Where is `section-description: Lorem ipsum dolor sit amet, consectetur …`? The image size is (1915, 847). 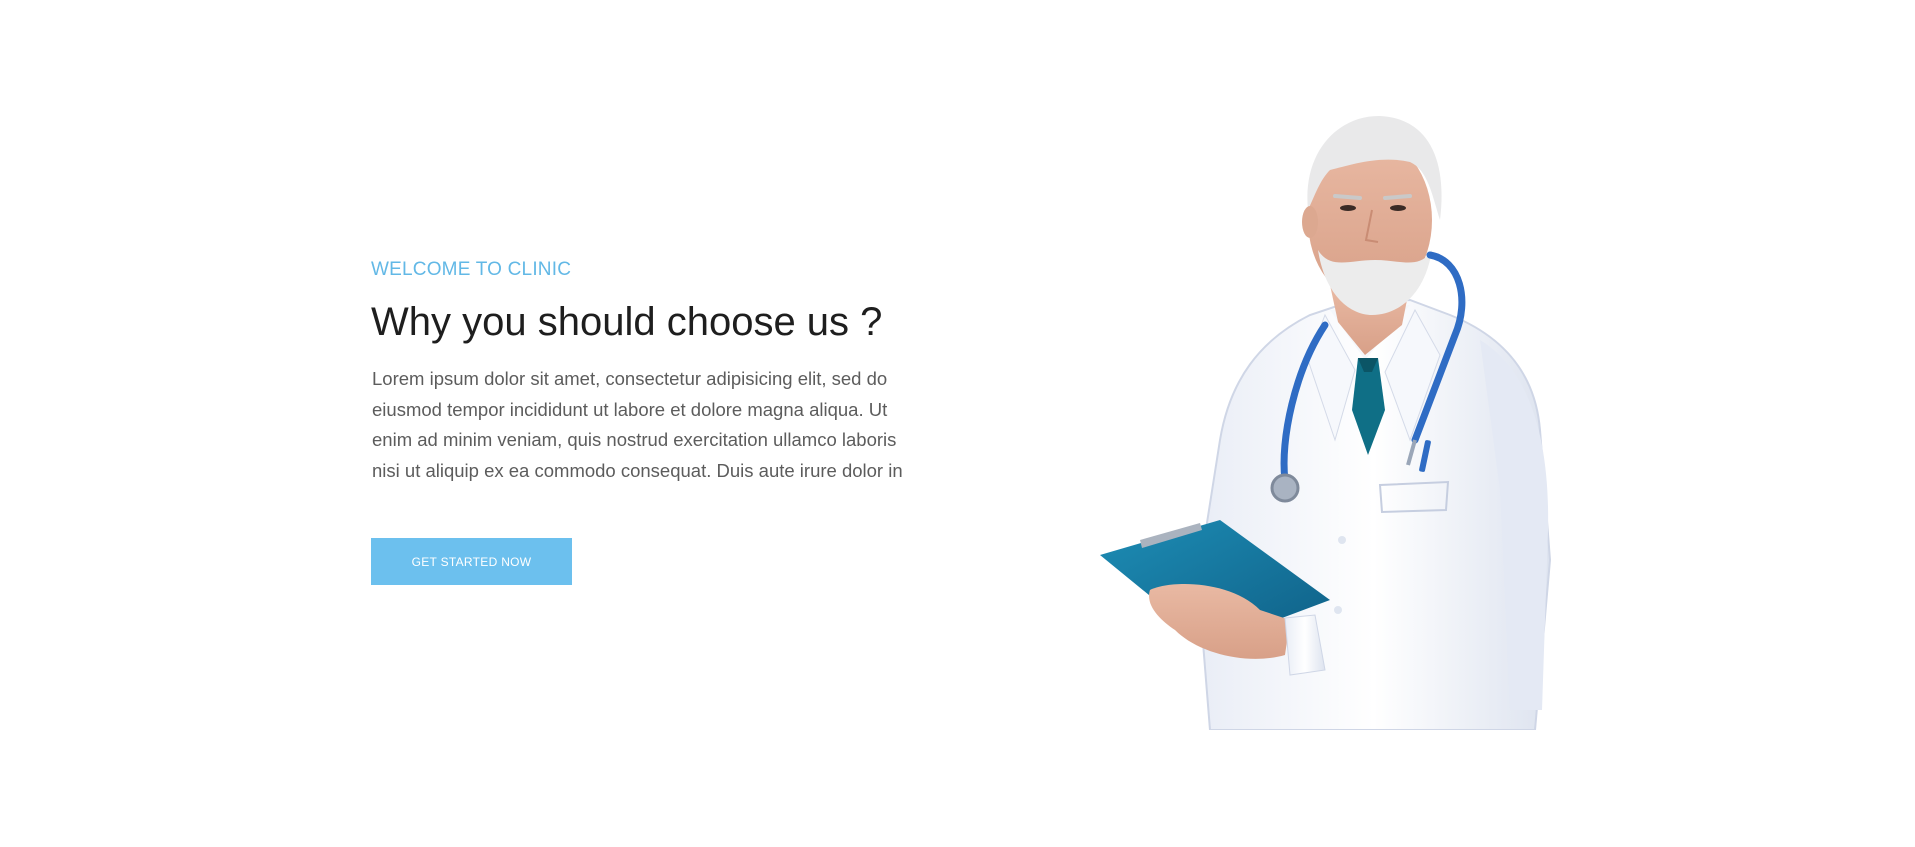
section-description: Lorem ipsum dolor sit amet, consectetur … is located at coordinates (637, 424).